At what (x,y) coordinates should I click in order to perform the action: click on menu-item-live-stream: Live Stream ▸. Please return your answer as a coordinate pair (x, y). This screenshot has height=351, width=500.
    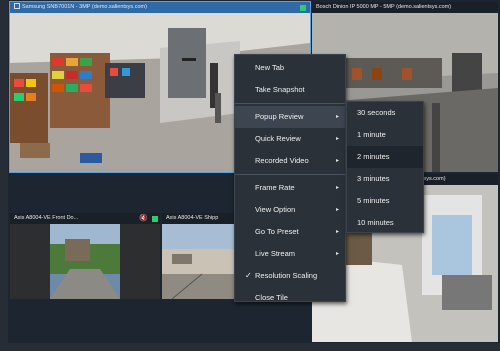
    Looking at the image, I should click on (290, 254).